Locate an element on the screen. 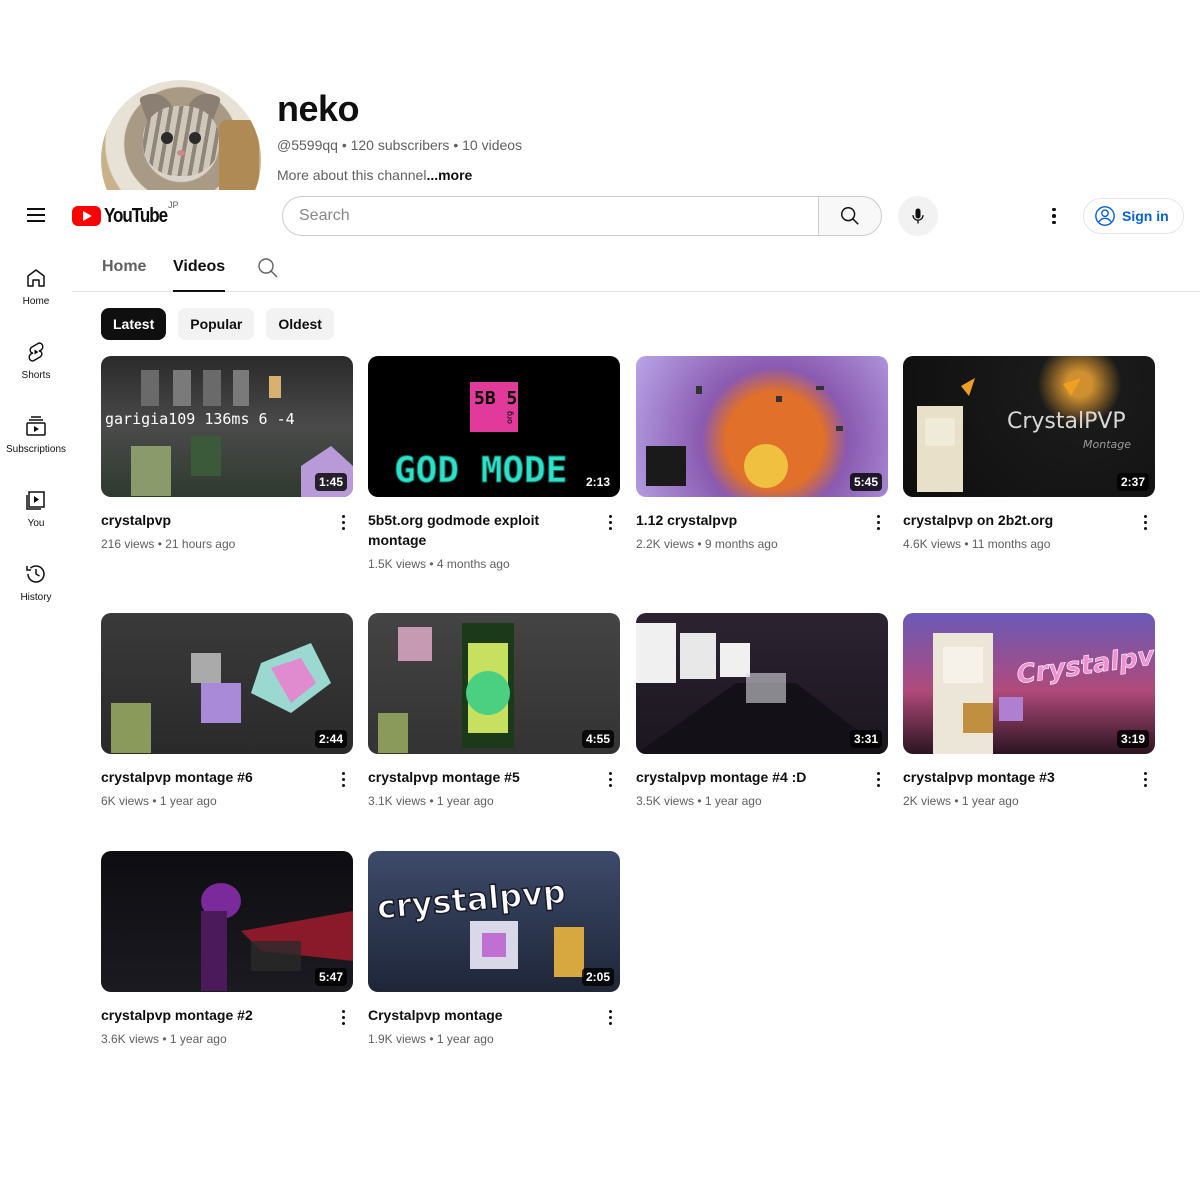 Image resolution: width=1200 pixels, height=1188 pixels. video-thumbnail: garigia109 136ms 6 -4 1:45 is located at coordinates (227, 426).